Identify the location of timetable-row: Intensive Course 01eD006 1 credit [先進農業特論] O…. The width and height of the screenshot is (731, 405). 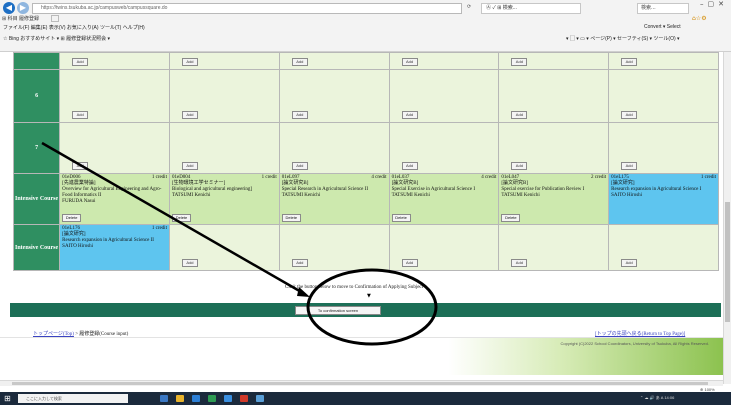
(365, 199).